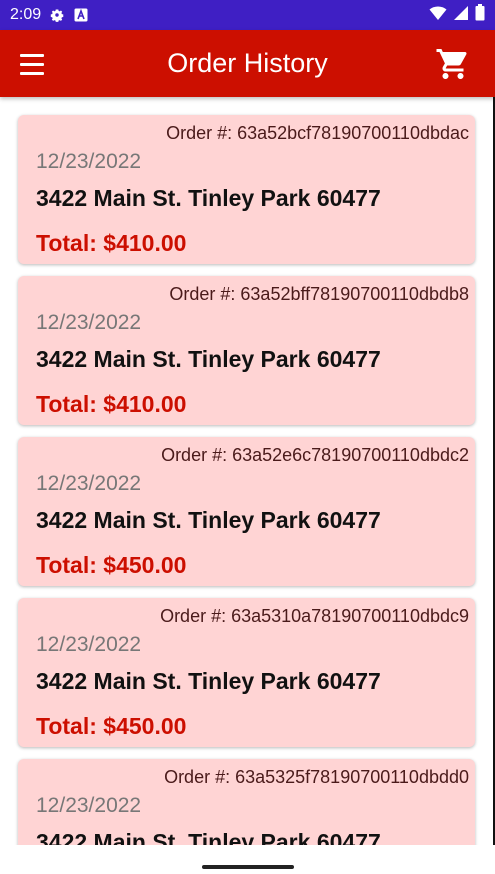 This screenshot has width=495, height=874. Describe the element at coordinates (453, 64) in the screenshot. I see `shopping-cart-icon` at that location.